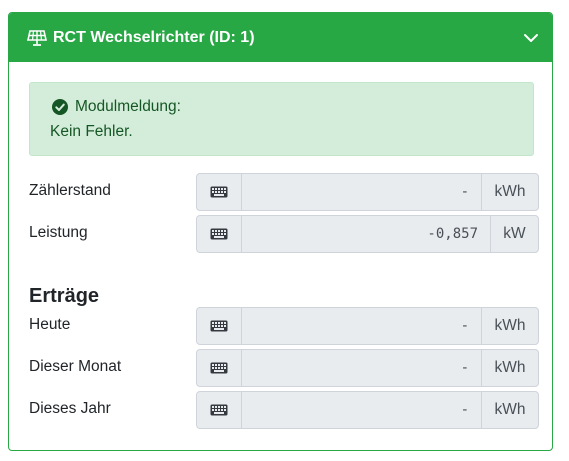 The width and height of the screenshot is (569, 461). What do you see at coordinates (280, 37) in the screenshot?
I see `card-header: RCT Wechselrichter (ID: 1)` at bounding box center [280, 37].